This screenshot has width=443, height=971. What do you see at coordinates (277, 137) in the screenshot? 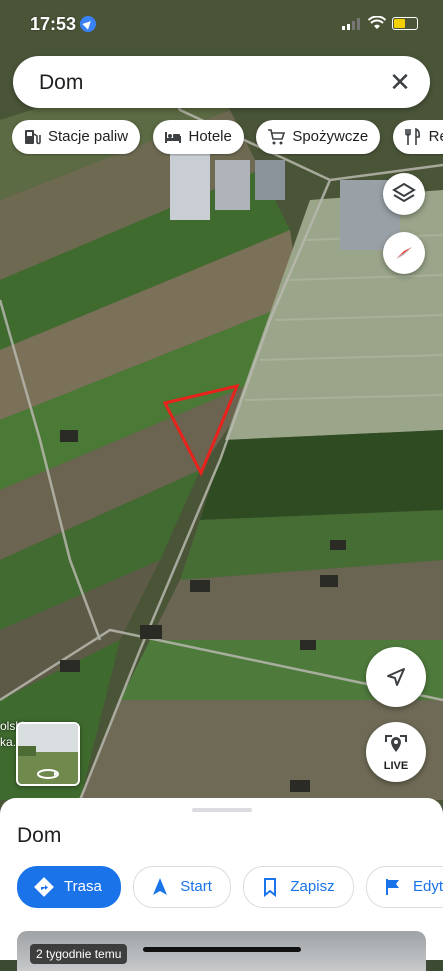
I see `shopping-cart-icon` at bounding box center [277, 137].